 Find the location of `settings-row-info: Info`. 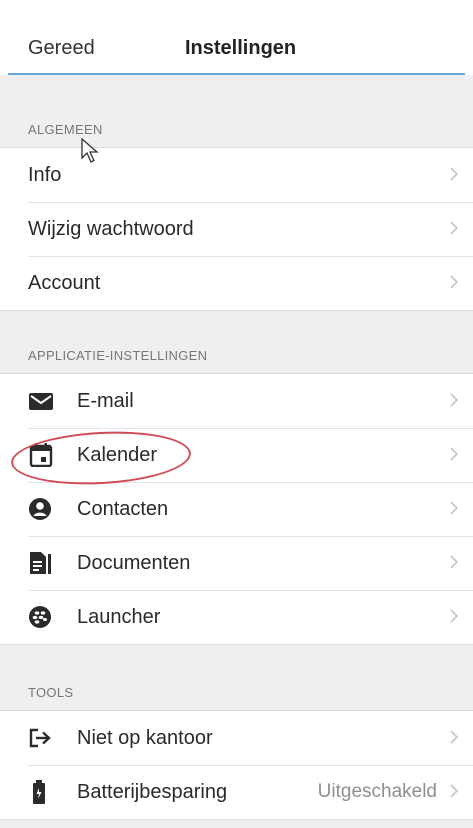

settings-row-info: Info is located at coordinates (236, 175).